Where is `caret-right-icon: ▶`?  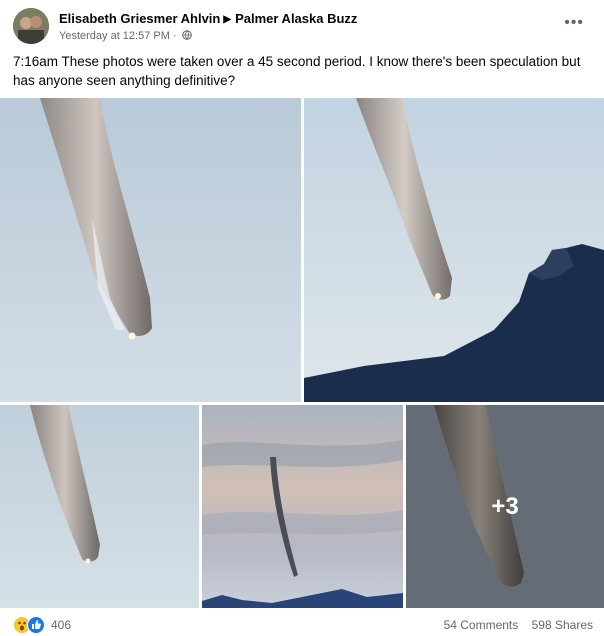
caret-right-icon: ▶ is located at coordinates (227, 19).